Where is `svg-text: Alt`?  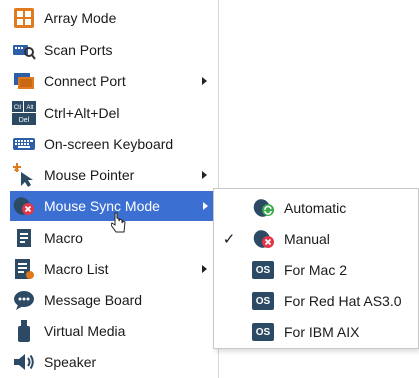
svg-text: Alt is located at coordinates (29, 108).